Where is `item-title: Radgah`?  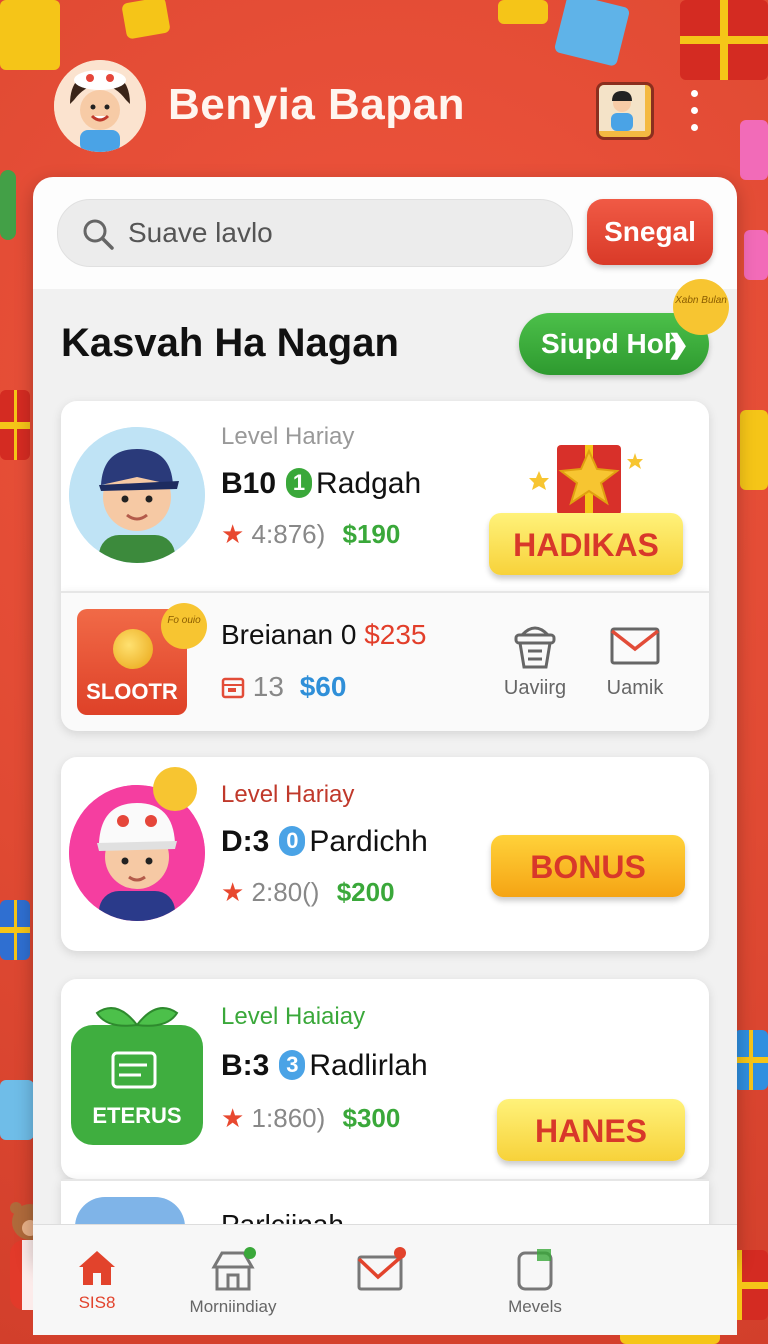 item-title: Radgah is located at coordinates (369, 483).